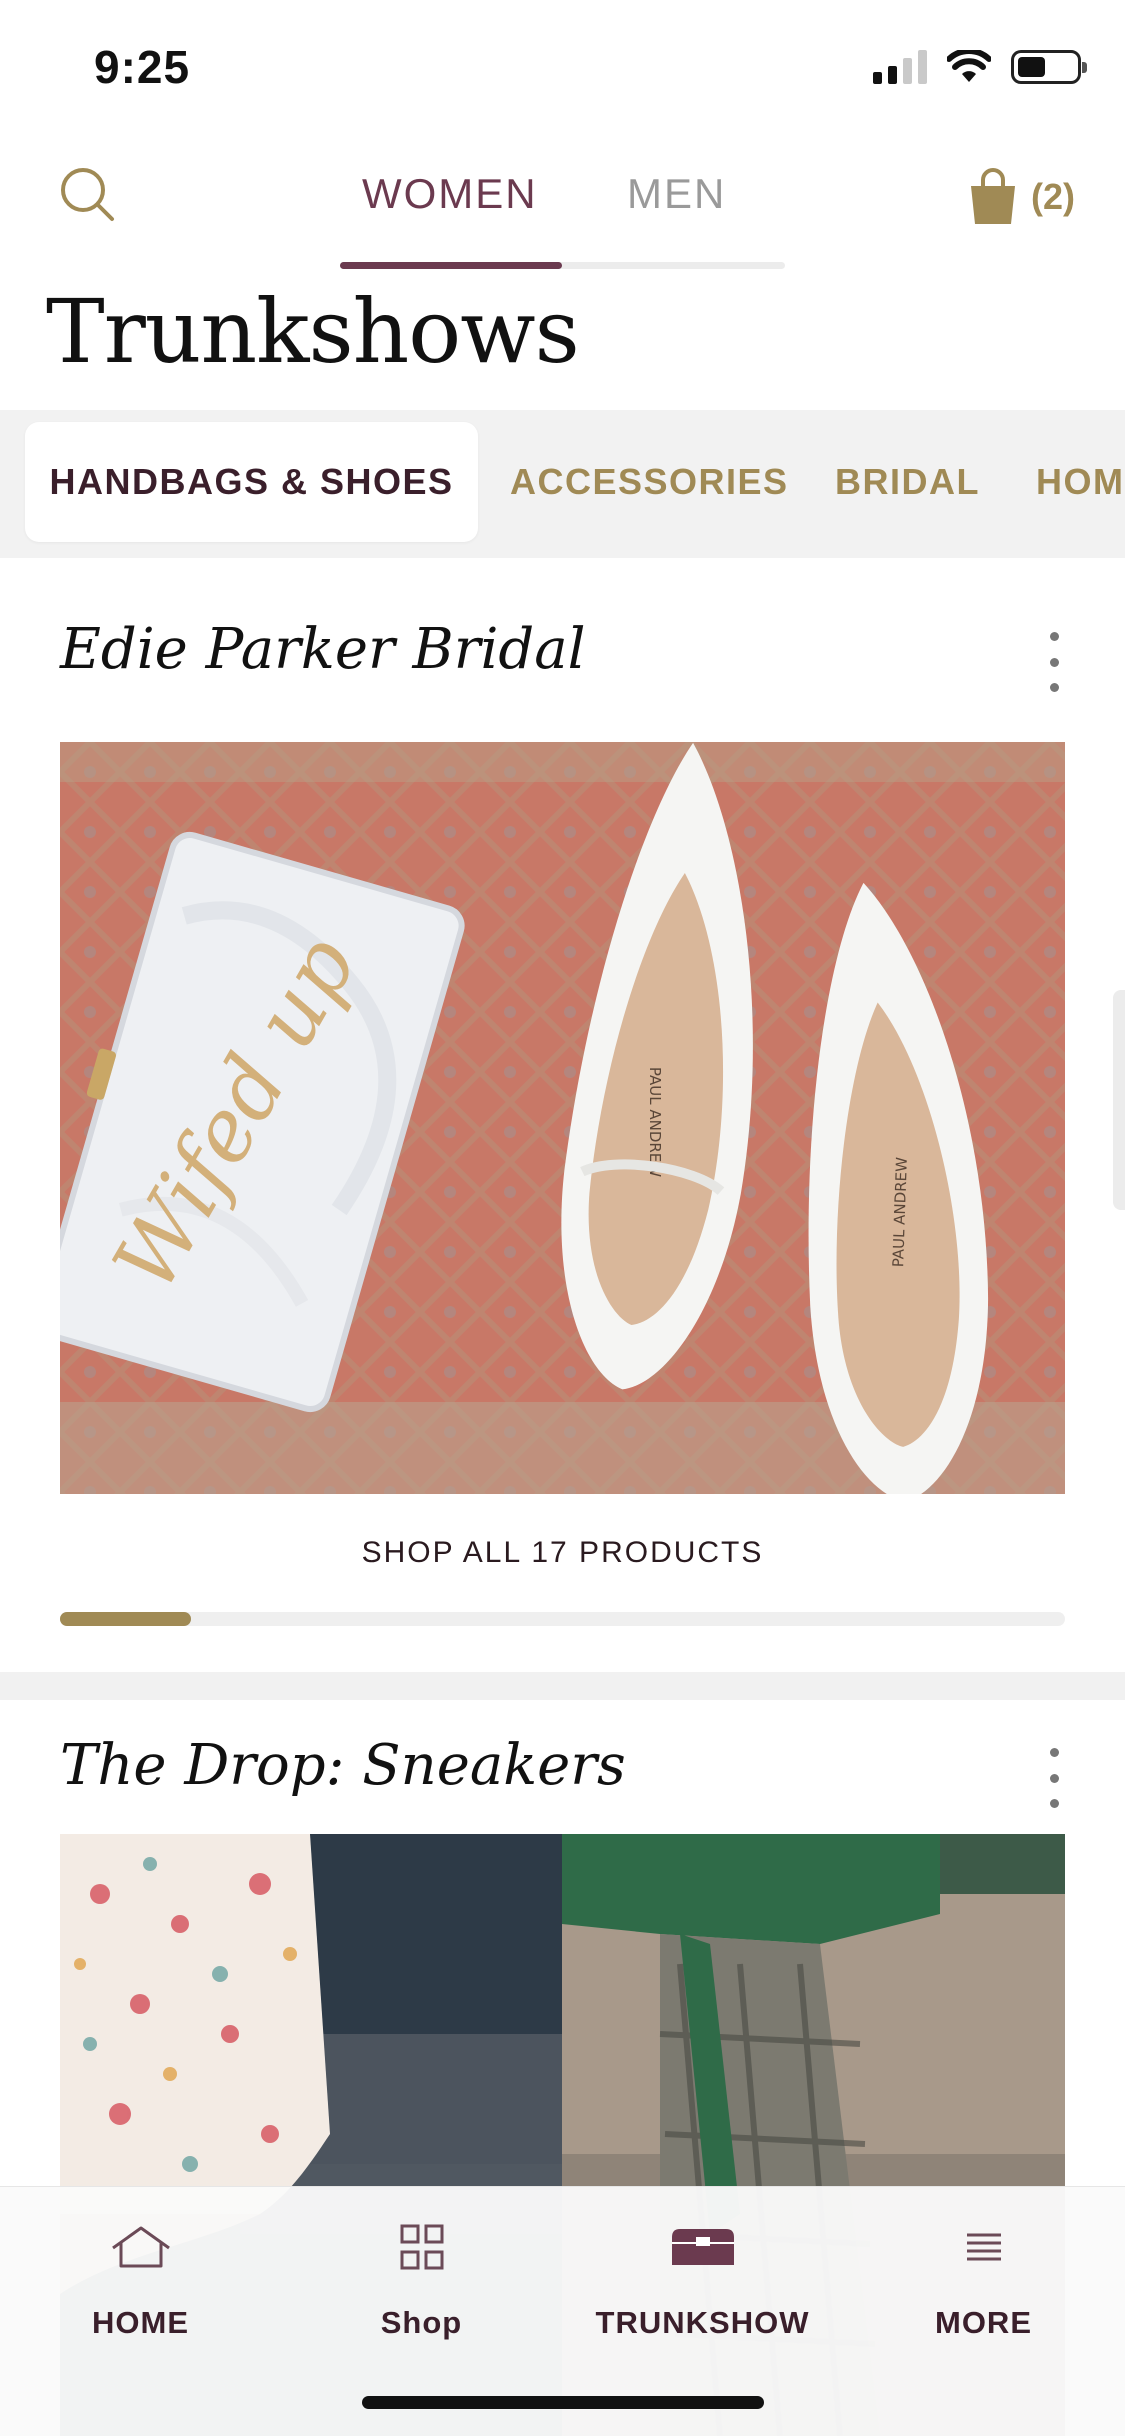  Describe the element at coordinates (1119, 1100) in the screenshot. I see `next-slide-peek` at that location.